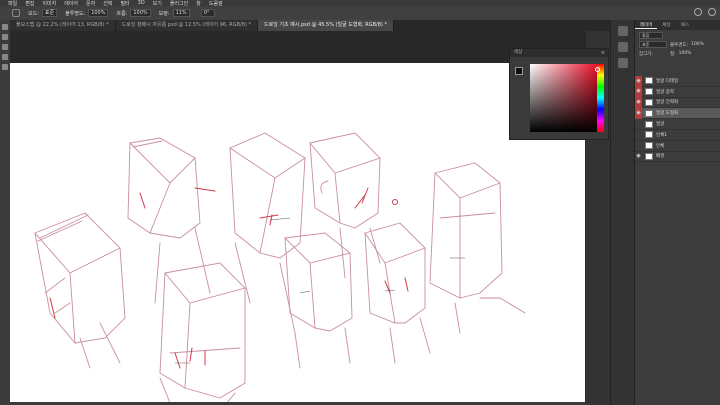 This screenshot has width=720, height=405. I want to click on layer-row: ◉ 얼굴 간략화, so click(677, 103).